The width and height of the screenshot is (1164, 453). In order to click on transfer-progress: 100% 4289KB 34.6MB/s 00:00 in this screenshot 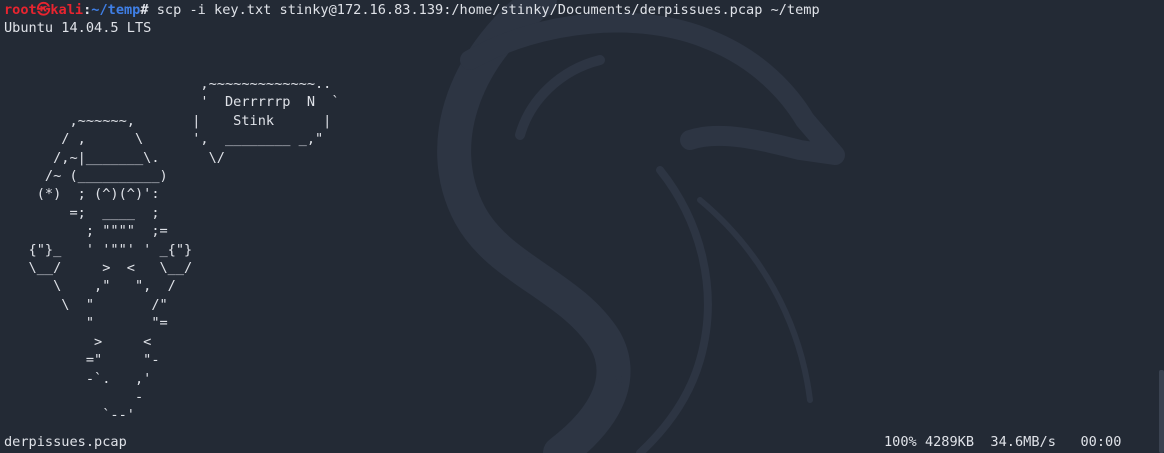, I will do `click(1002, 442)`.